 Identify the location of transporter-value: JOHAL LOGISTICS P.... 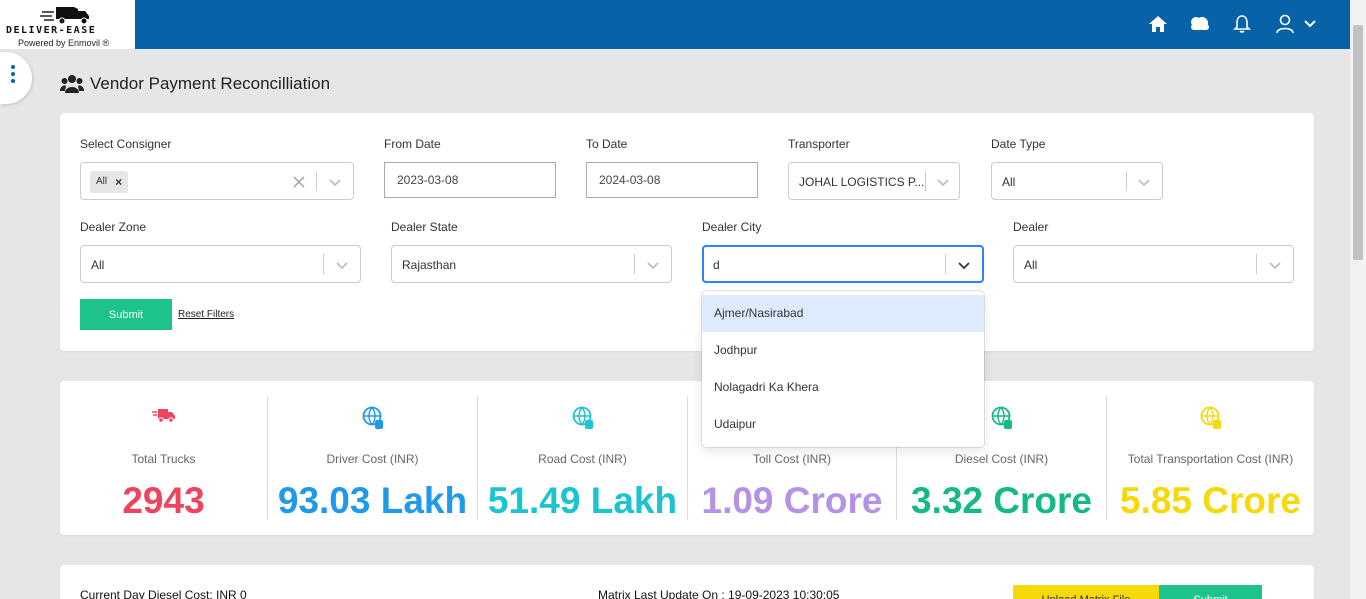
(861, 182).